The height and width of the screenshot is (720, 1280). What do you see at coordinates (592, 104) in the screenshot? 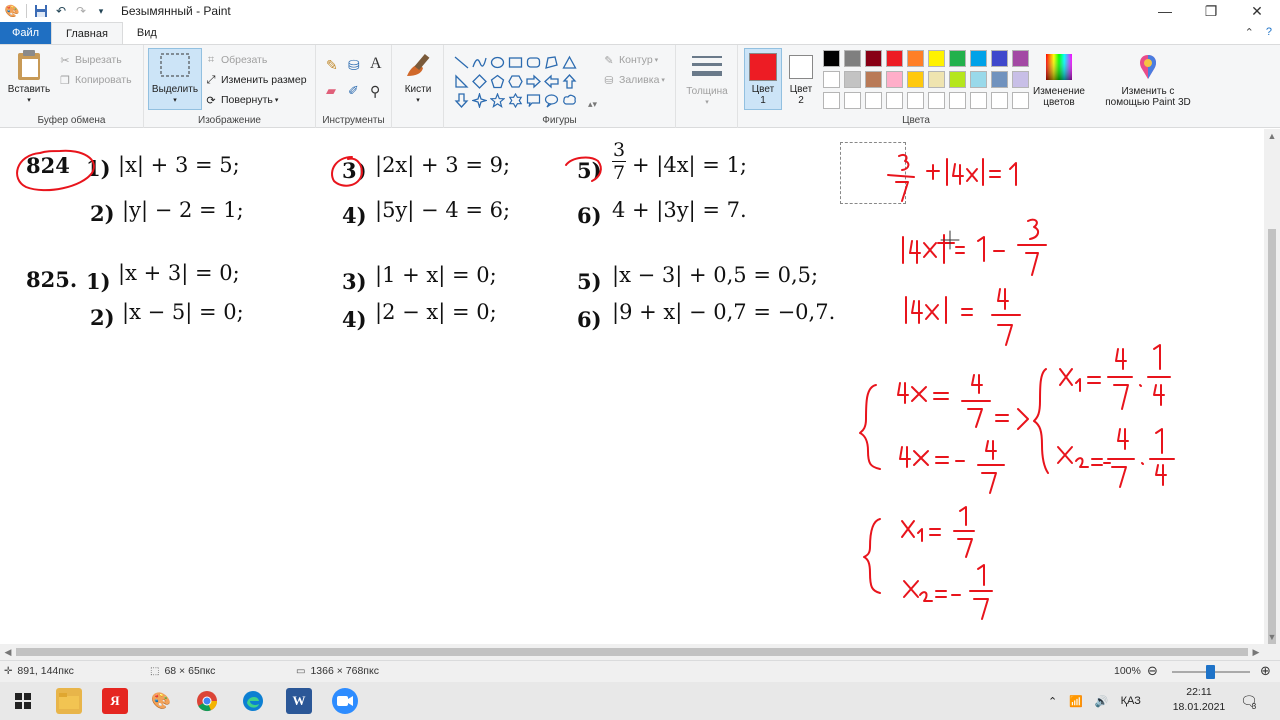
I see `shapes-scroll-icon: ▴▾` at bounding box center [592, 104].